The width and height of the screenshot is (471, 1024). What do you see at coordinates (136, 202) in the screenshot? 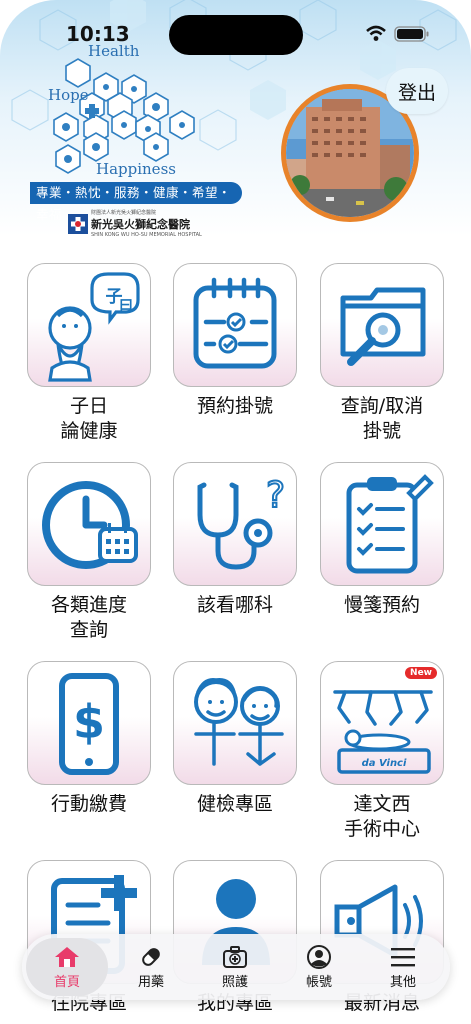
I see `slogan-bar: 專業・熱忱・服務・健康・希望・幸福` at bounding box center [136, 202].